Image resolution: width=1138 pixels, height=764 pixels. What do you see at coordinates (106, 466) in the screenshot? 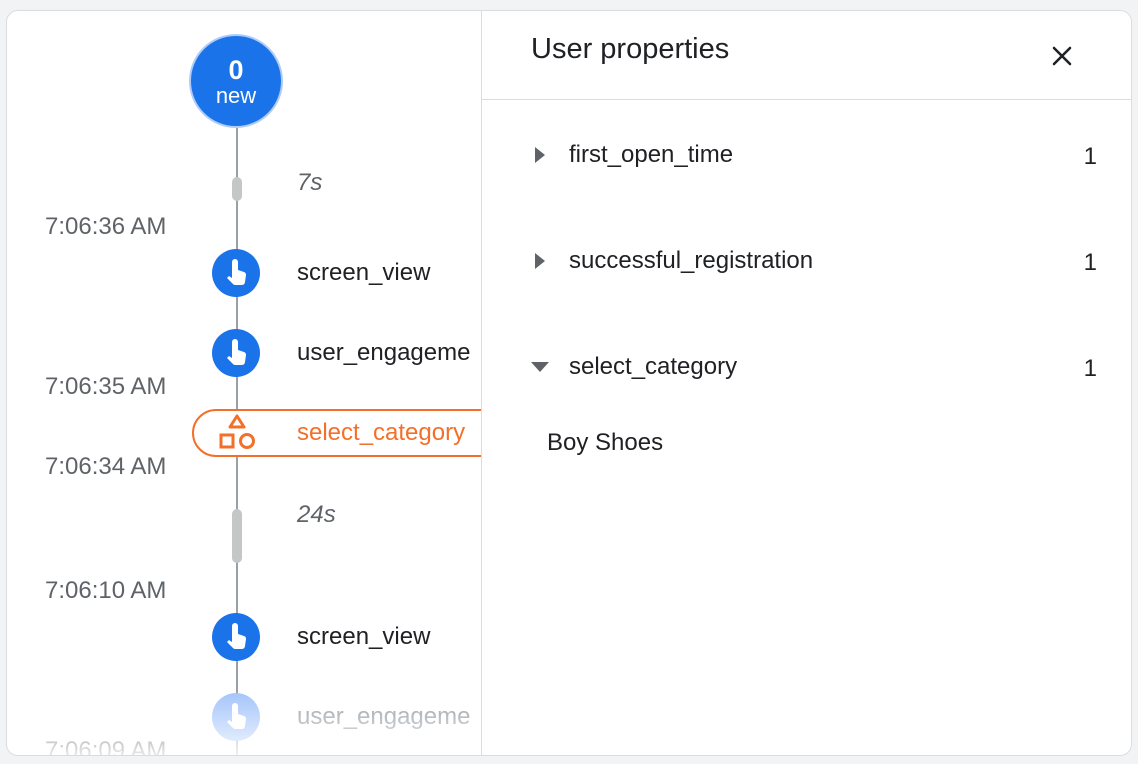
I see `timestamp: 7:06:34 AM` at bounding box center [106, 466].